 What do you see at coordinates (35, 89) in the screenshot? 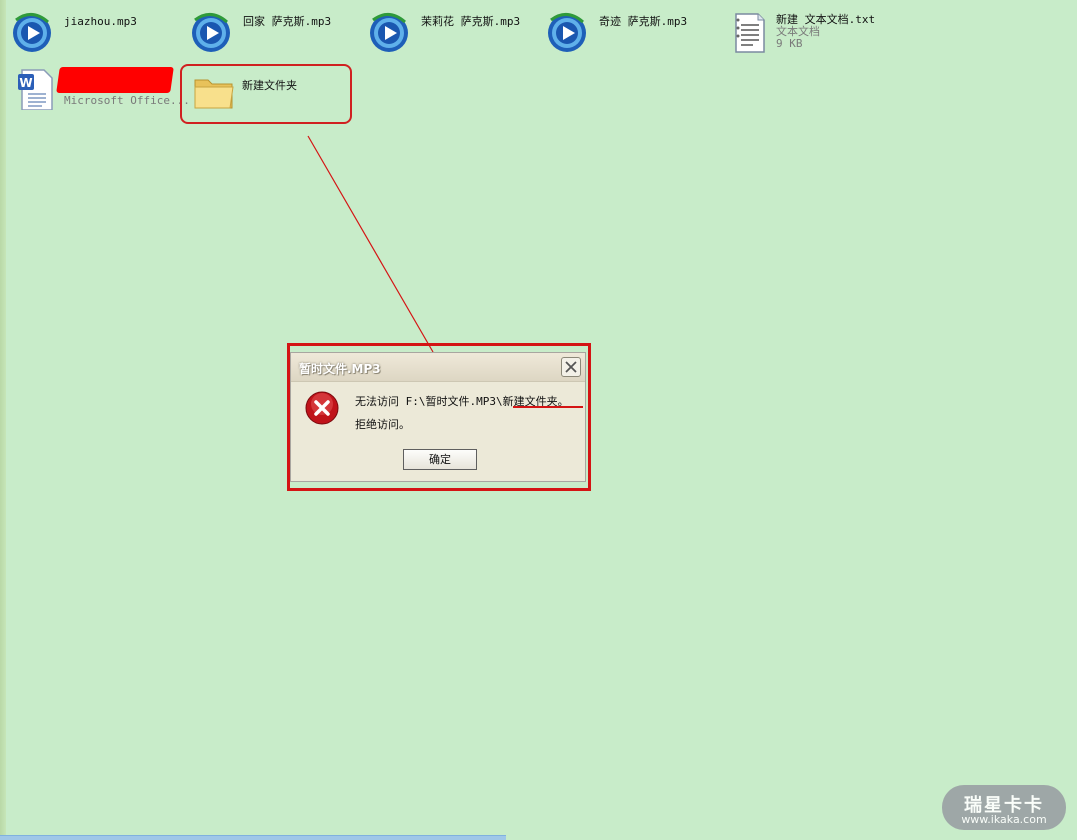
I see `word-document-icon: W` at bounding box center [35, 89].